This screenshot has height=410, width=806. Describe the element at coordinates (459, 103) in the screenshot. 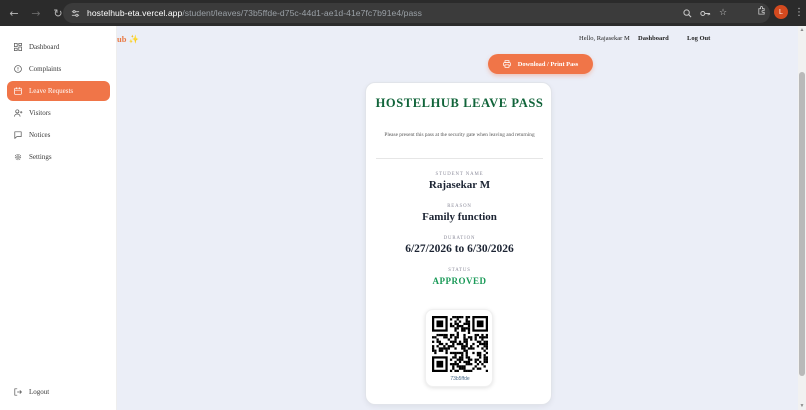

I see `pass-title: HOSTELHUB LEAVE PASS` at that location.